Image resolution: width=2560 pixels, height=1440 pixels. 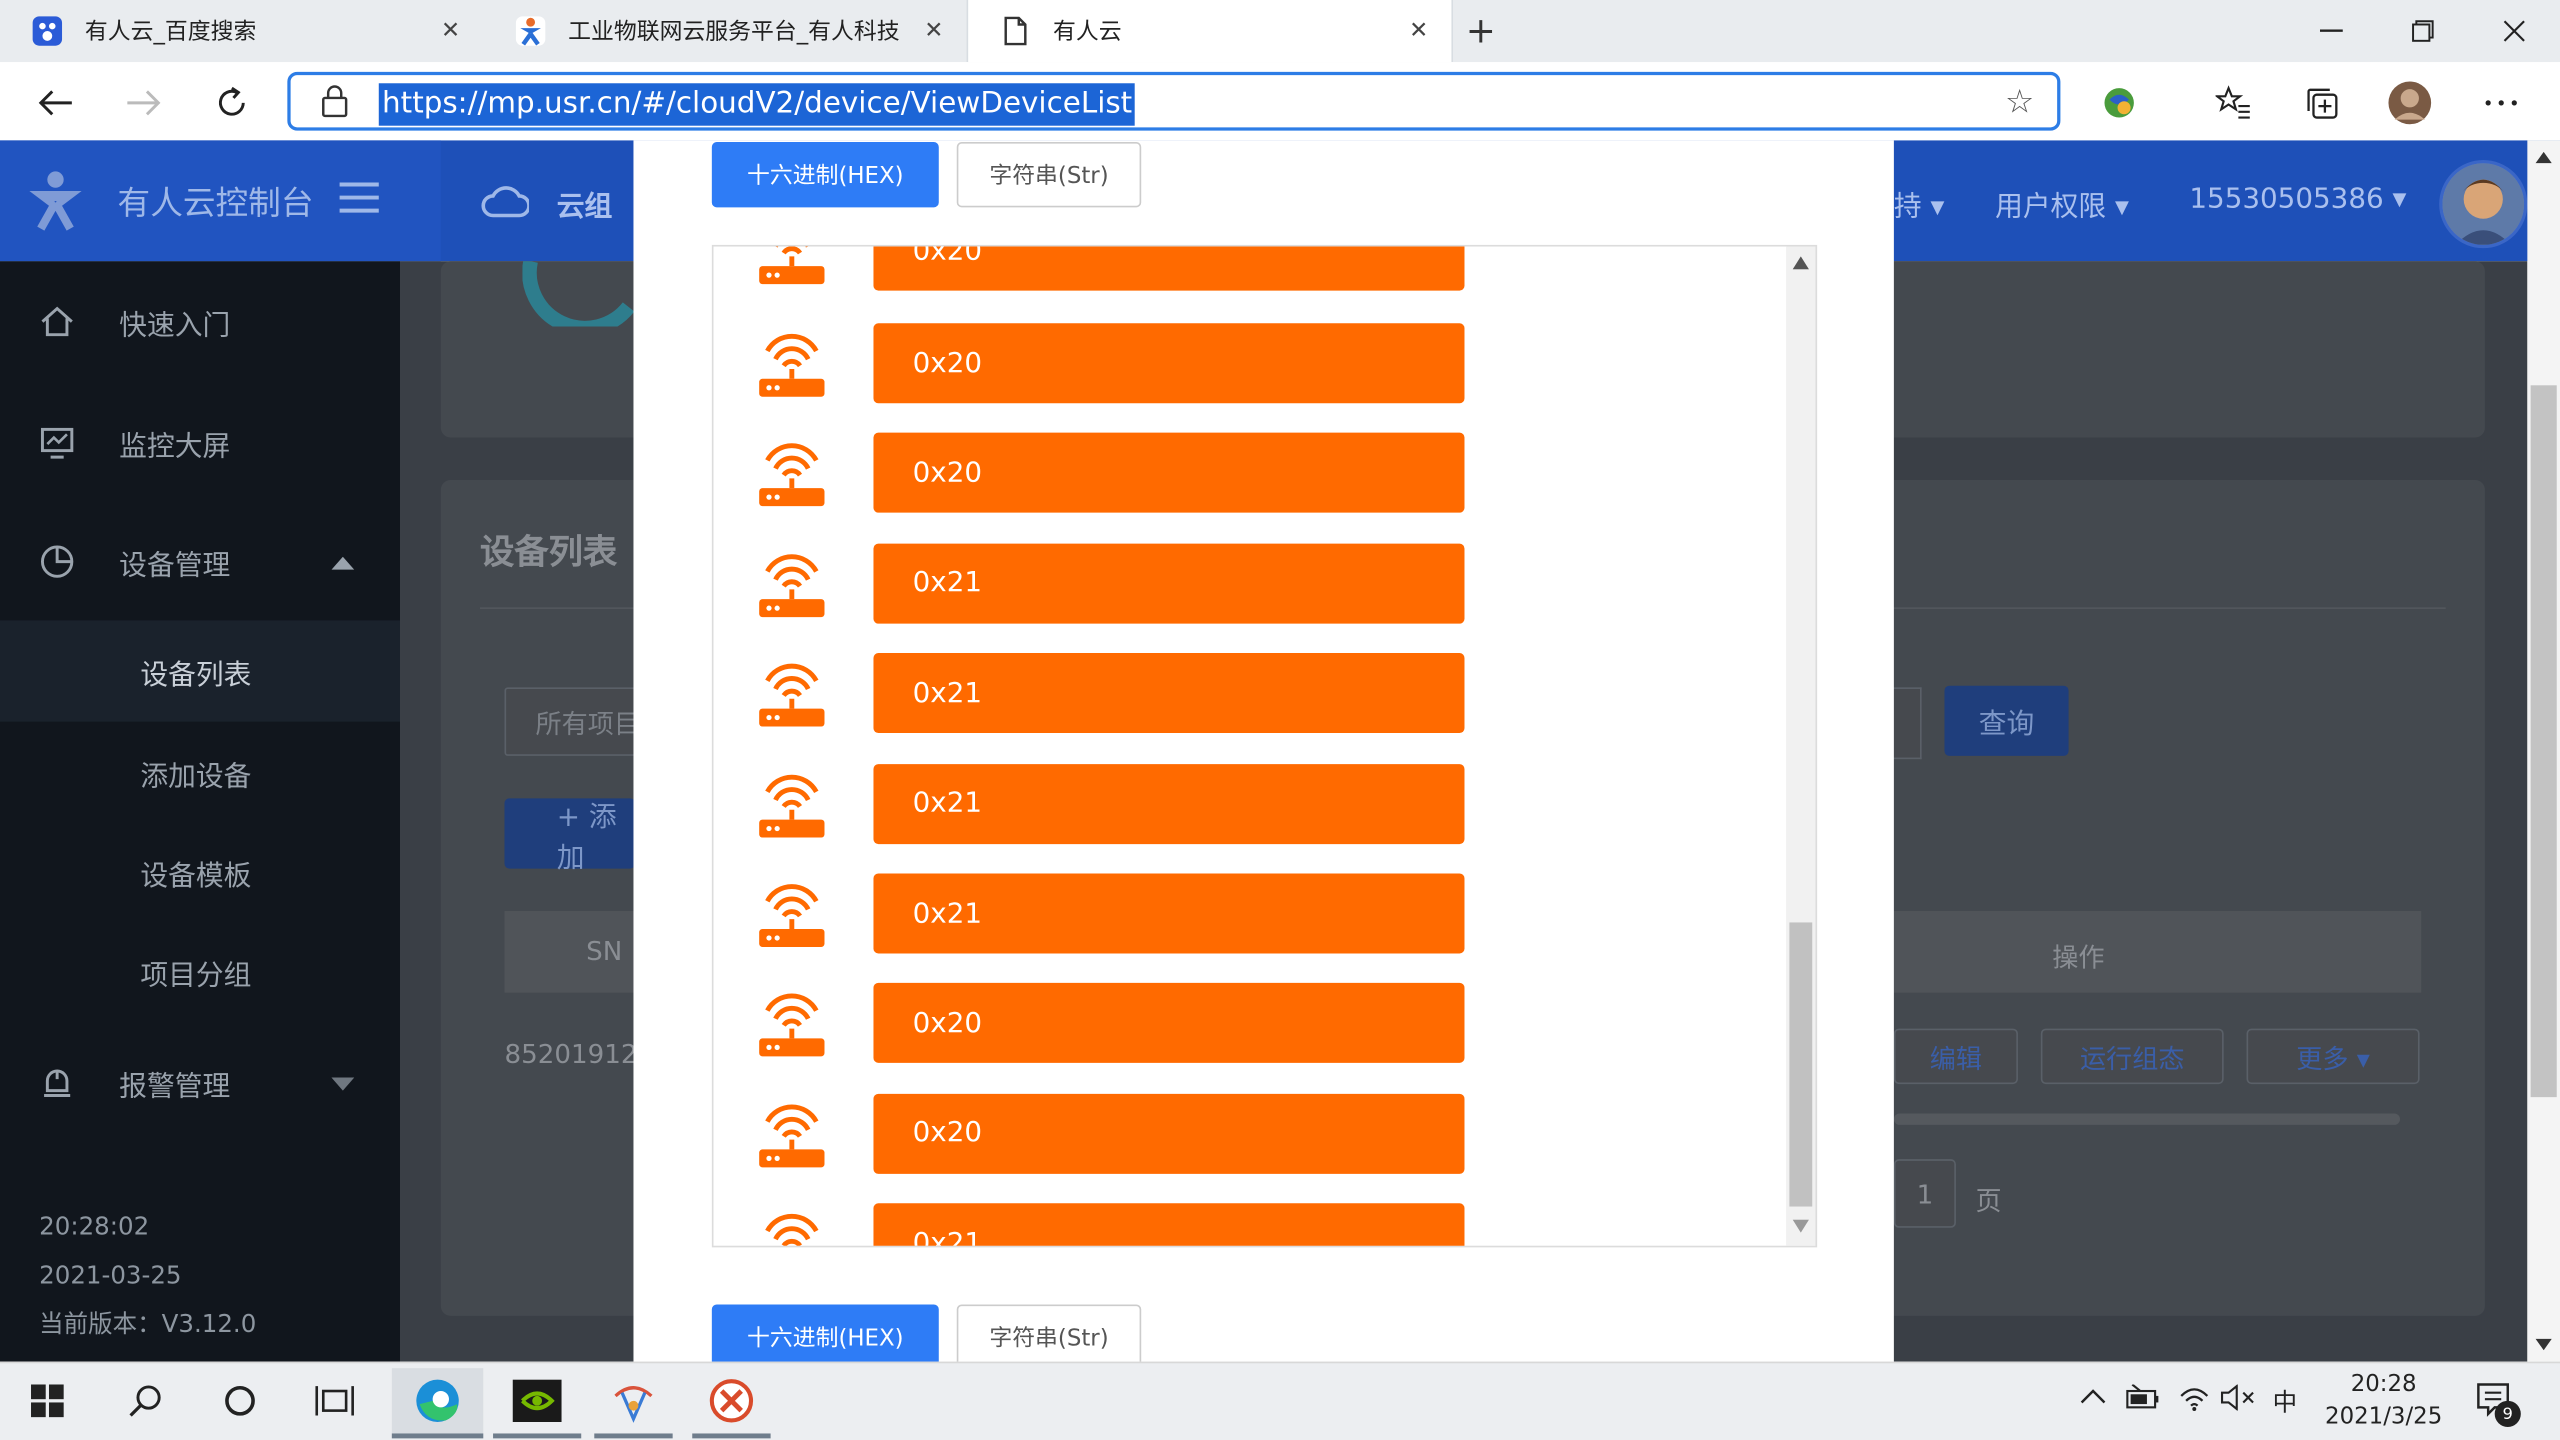 I want to click on page-number-input: 1, so click(x=1924, y=1193).